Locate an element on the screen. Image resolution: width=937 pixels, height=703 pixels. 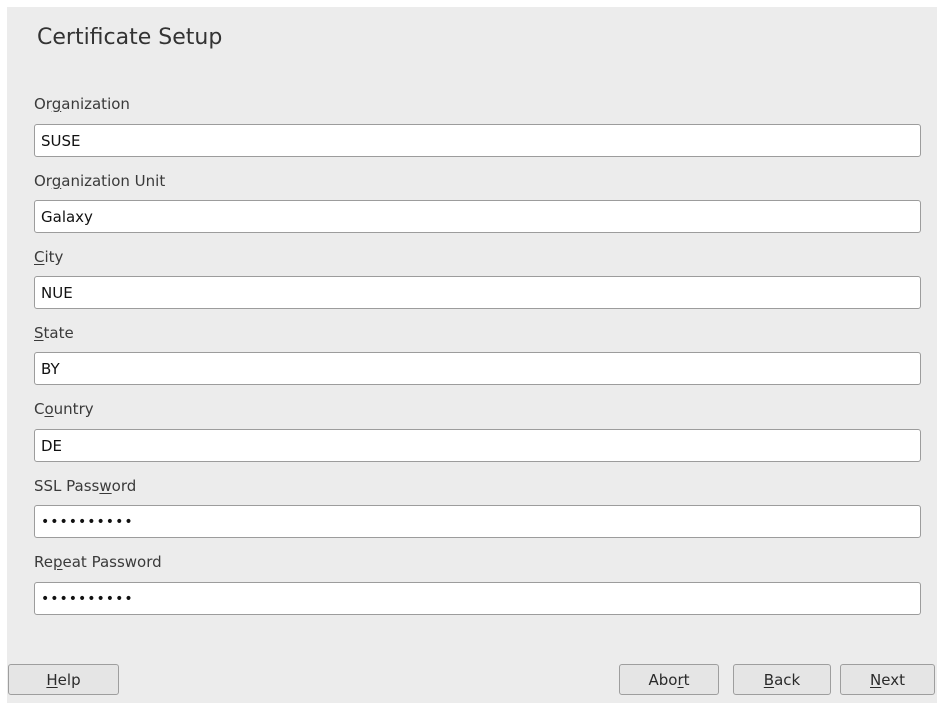
city-label: City is located at coordinates (49, 257).